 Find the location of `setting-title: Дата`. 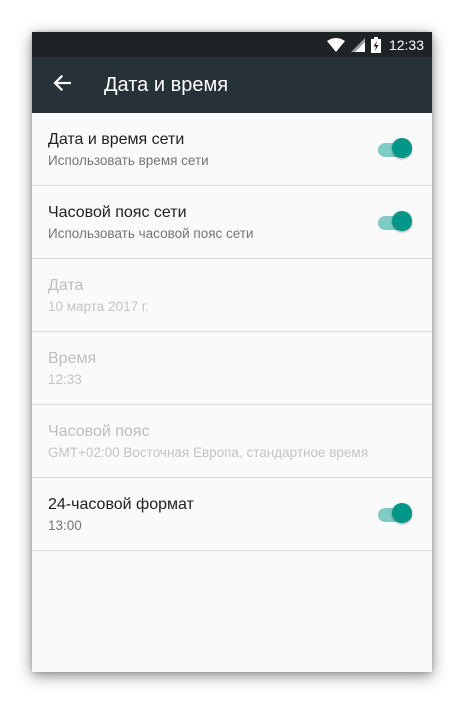

setting-title: Дата is located at coordinates (66, 285).